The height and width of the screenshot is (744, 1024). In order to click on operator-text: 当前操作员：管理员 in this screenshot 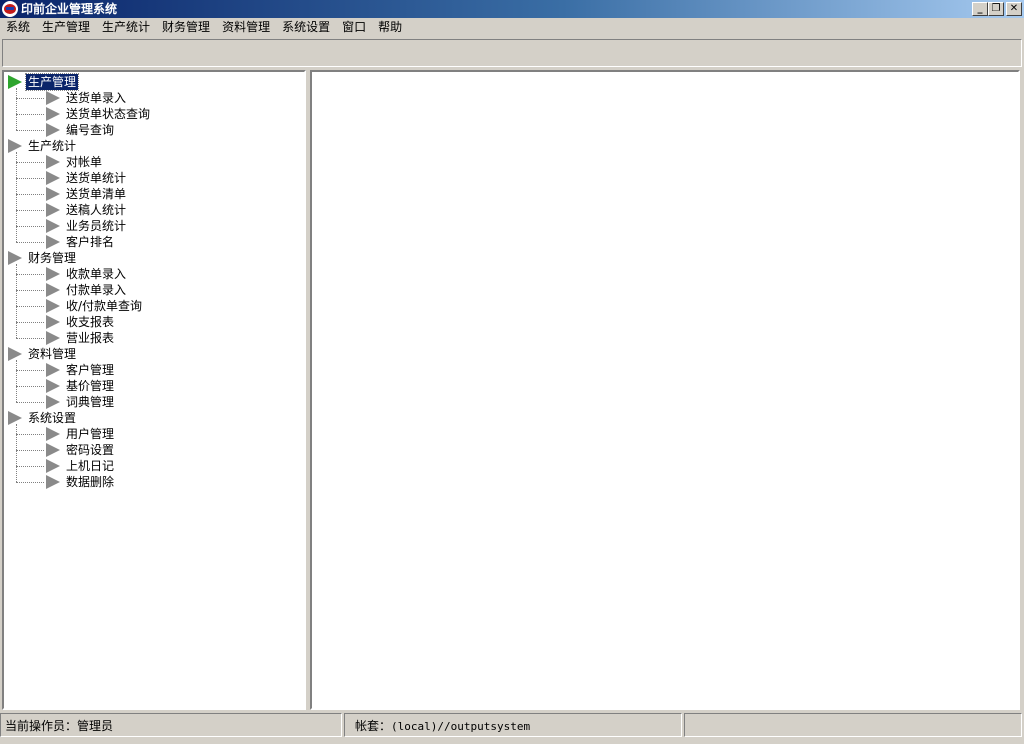, I will do `click(59, 726)`.